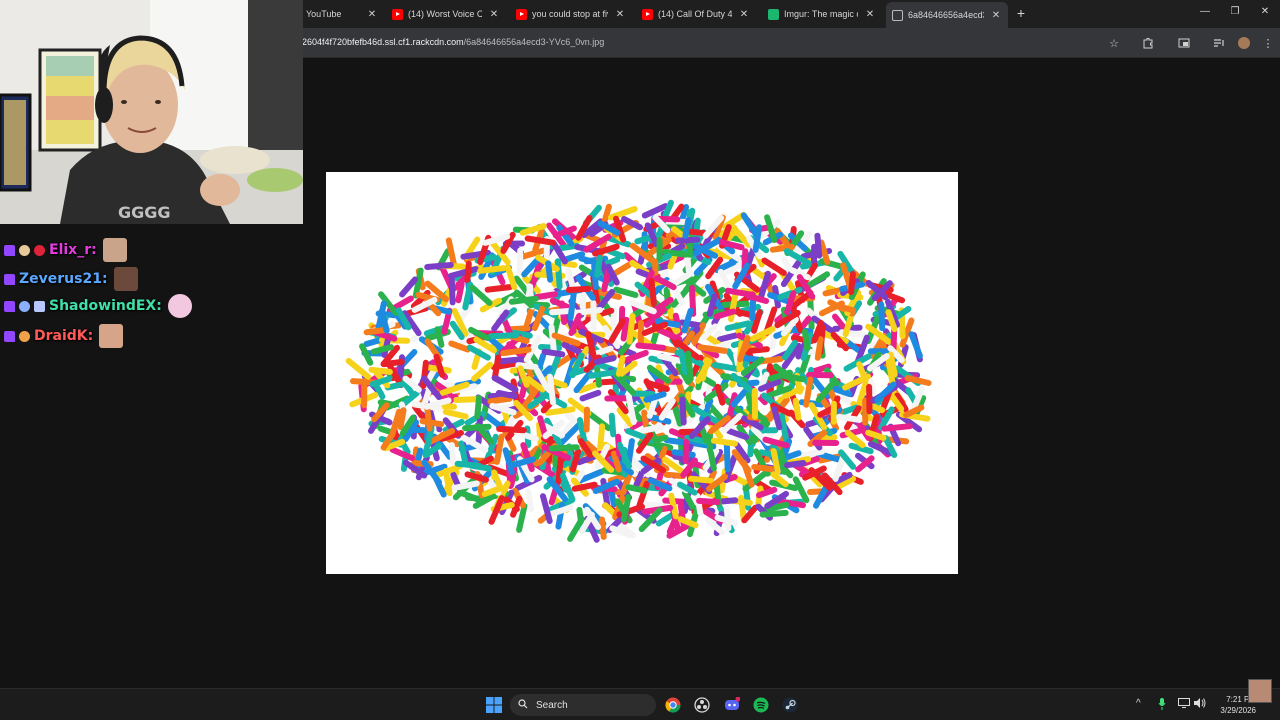 This screenshot has width=1280, height=720. Describe the element at coordinates (552, 705) in the screenshot. I see `search-label: Search` at that location.